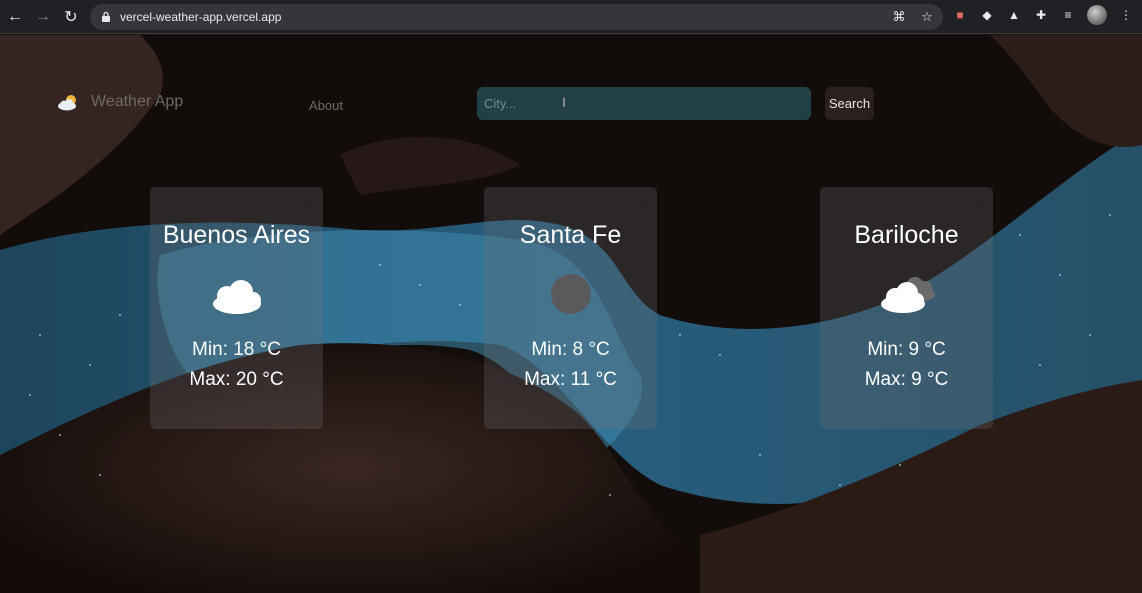  What do you see at coordinates (71, 17) in the screenshot?
I see `reload-icon: ↻` at bounding box center [71, 17].